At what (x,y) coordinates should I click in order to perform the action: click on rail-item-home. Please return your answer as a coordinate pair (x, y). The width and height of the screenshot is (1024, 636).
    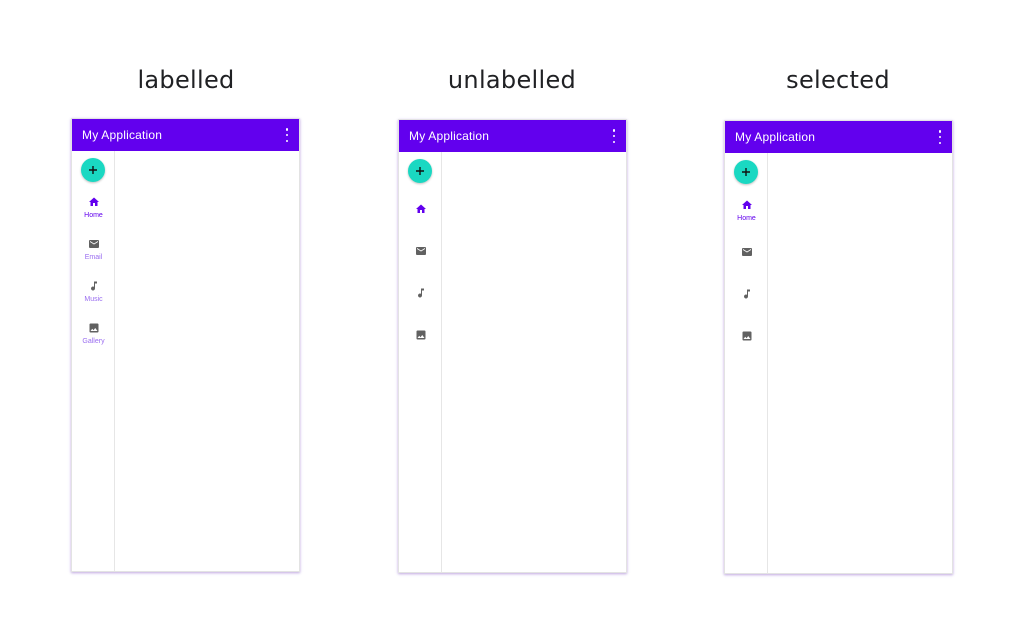
    Looking at the image, I should click on (420, 220).